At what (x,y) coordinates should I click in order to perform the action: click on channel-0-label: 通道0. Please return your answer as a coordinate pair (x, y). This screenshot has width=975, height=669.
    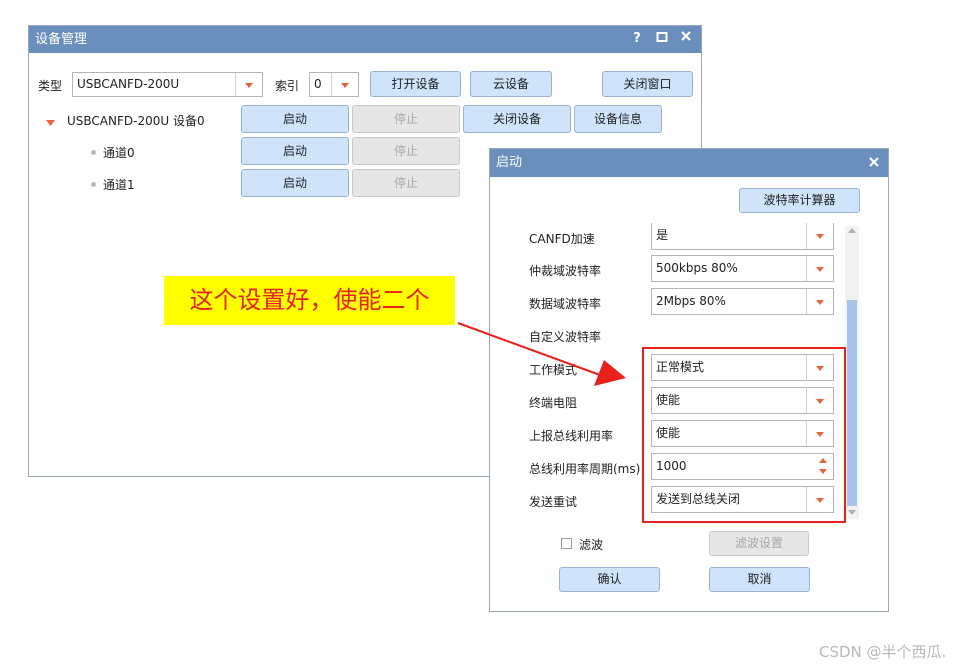
    Looking at the image, I should click on (119, 152).